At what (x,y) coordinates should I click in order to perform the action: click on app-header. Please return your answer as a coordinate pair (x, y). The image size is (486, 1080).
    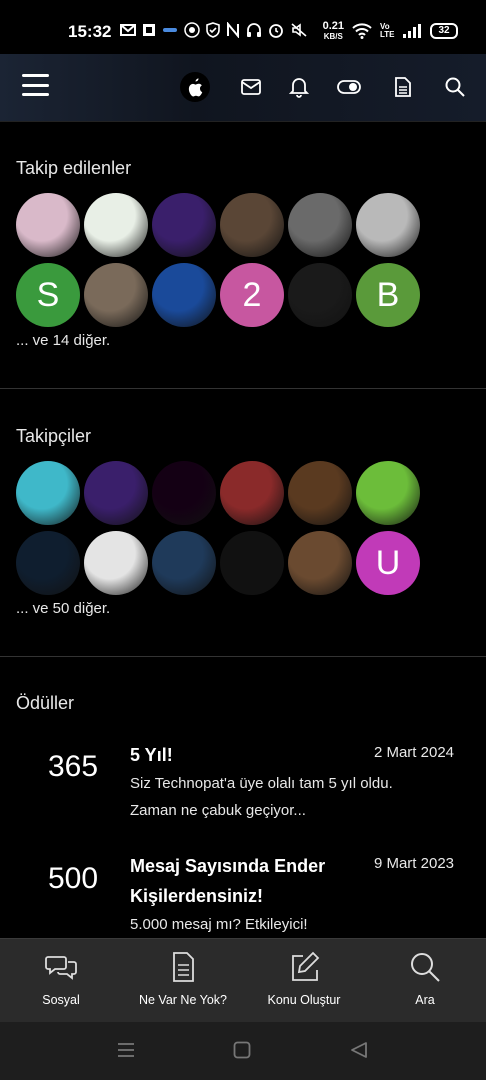
    Looking at the image, I should click on (243, 88).